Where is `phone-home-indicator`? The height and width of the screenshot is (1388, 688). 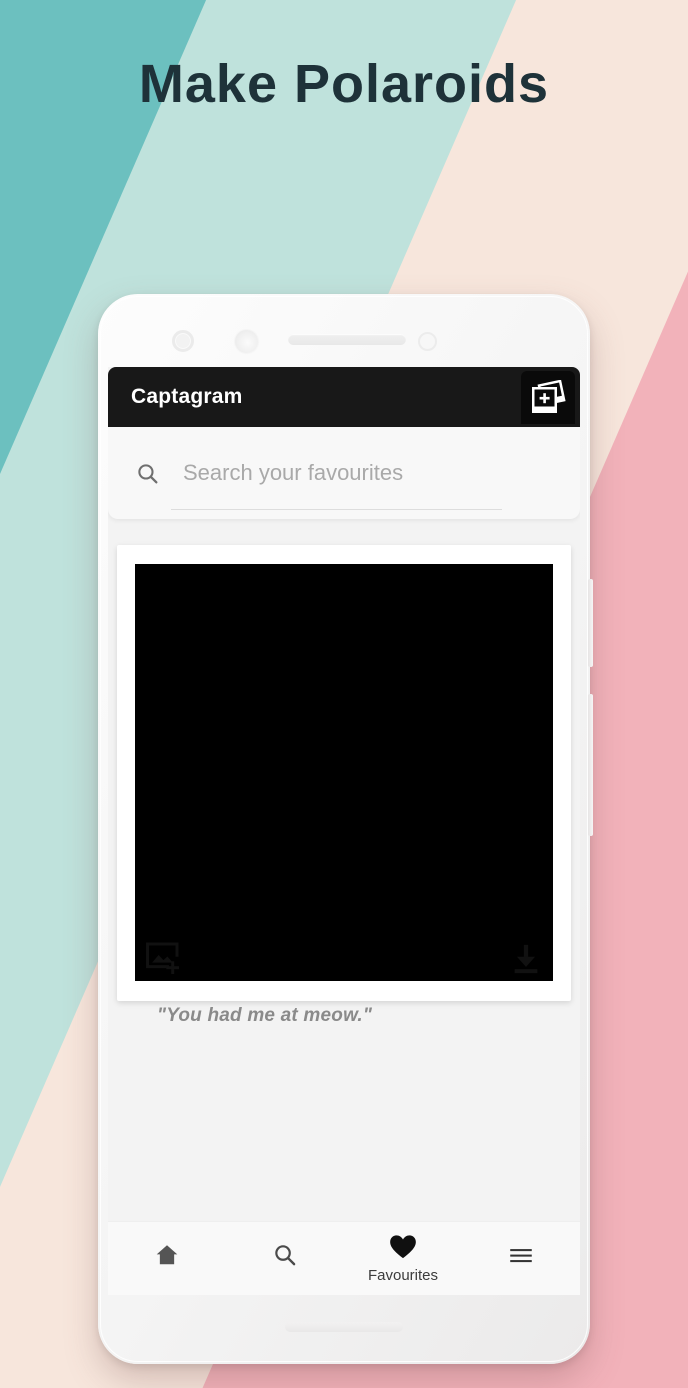 phone-home-indicator is located at coordinates (344, 1327).